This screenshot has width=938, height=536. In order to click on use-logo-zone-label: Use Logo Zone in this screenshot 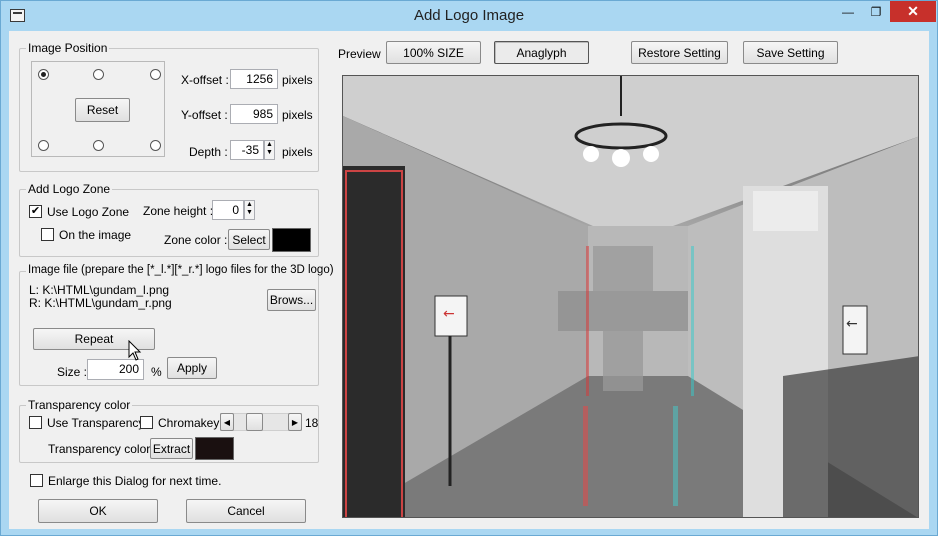, I will do `click(88, 212)`.